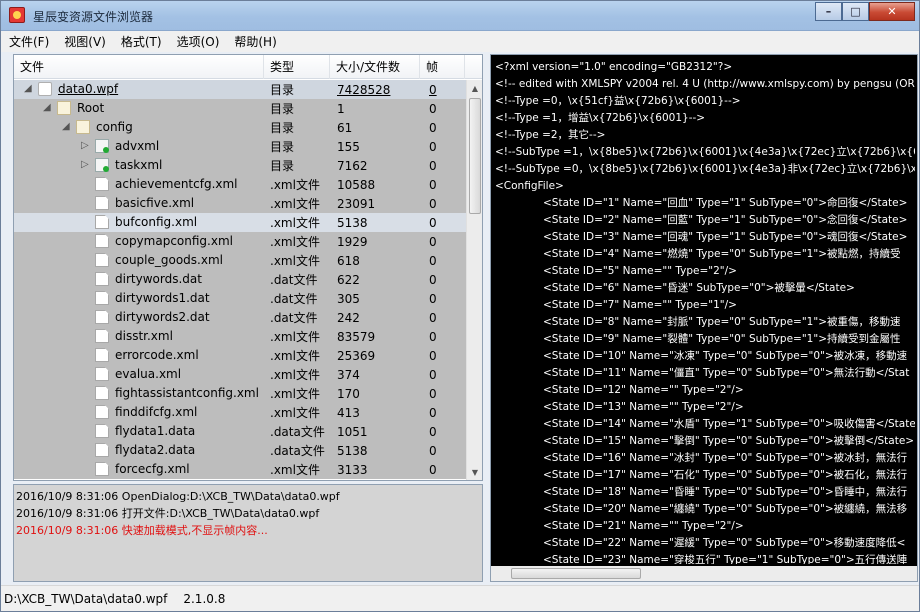 The width and height of the screenshot is (920, 612). Describe the element at coordinates (139, 165) in the screenshot. I see `cell-name: ▷ taskxml` at that location.